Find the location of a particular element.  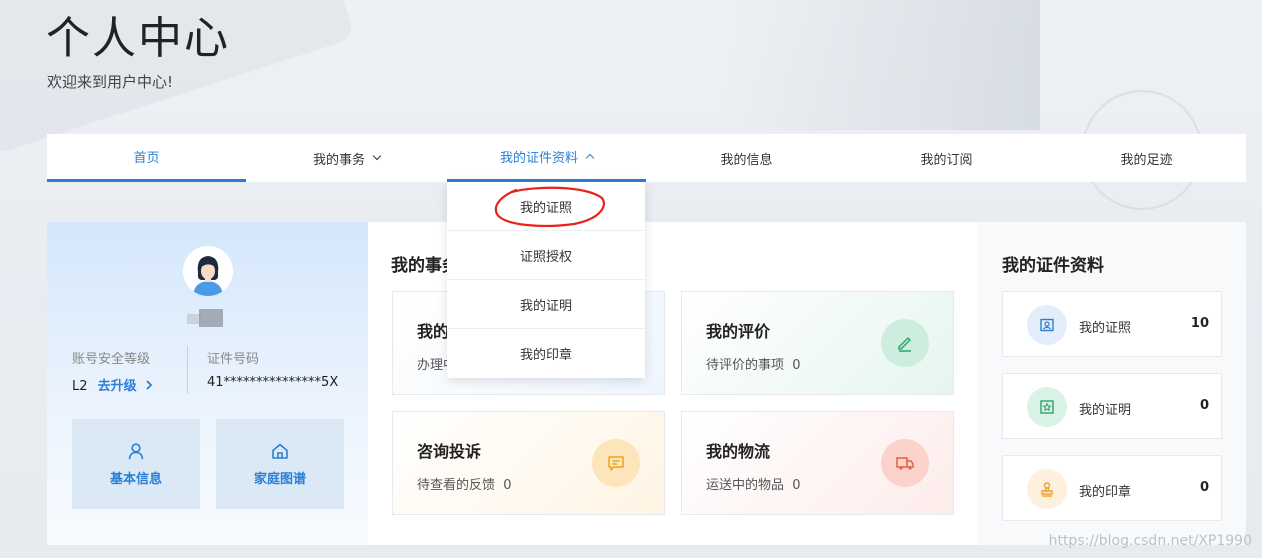

security-level-value: L2 is located at coordinates (80, 386).